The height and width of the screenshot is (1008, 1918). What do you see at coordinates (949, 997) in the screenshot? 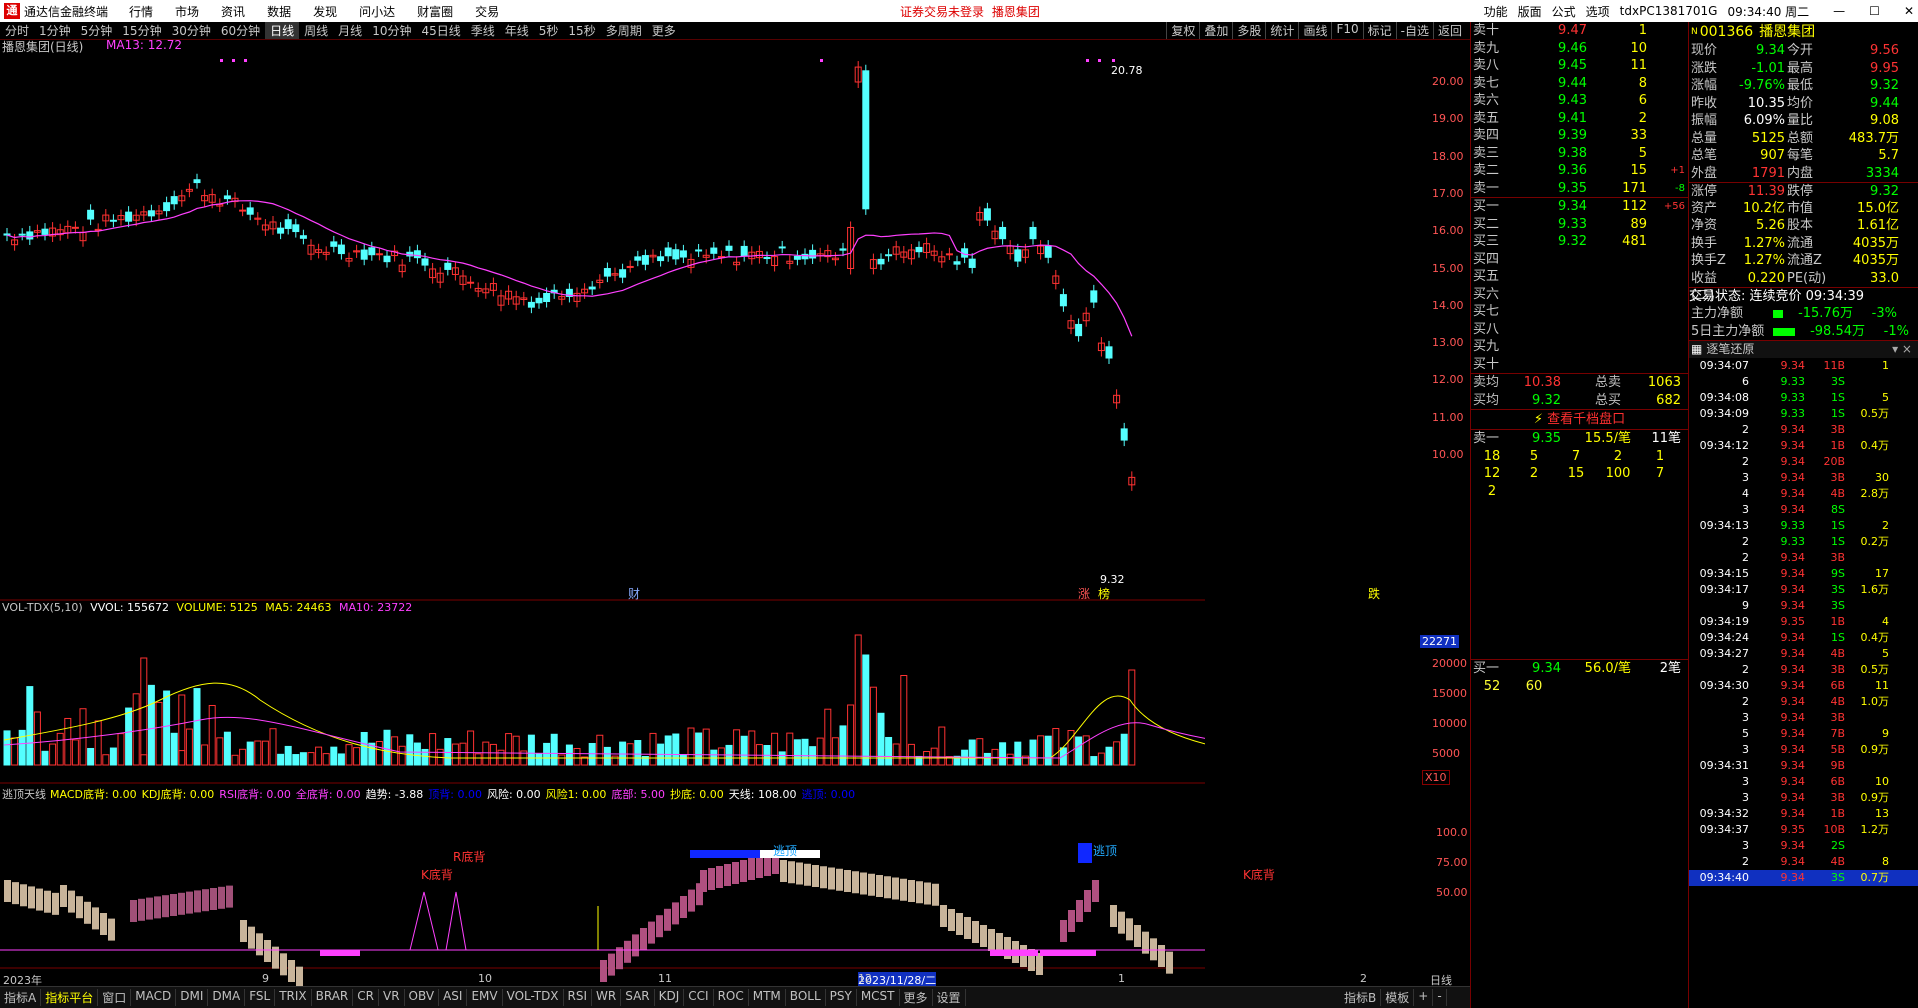
I see `indicator-tab: 设置` at bounding box center [949, 997].